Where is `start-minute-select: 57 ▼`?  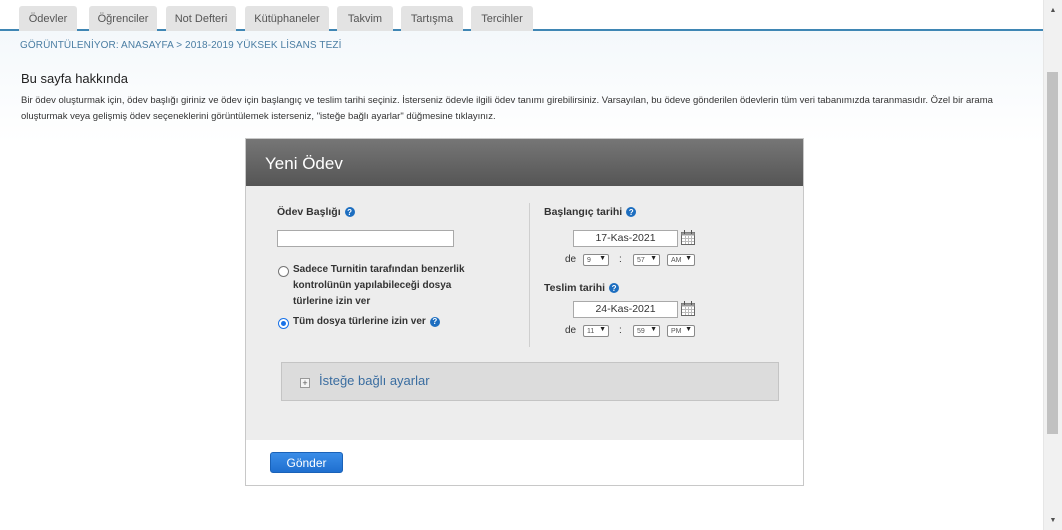
start-minute-select: 57 ▼ is located at coordinates (646, 260).